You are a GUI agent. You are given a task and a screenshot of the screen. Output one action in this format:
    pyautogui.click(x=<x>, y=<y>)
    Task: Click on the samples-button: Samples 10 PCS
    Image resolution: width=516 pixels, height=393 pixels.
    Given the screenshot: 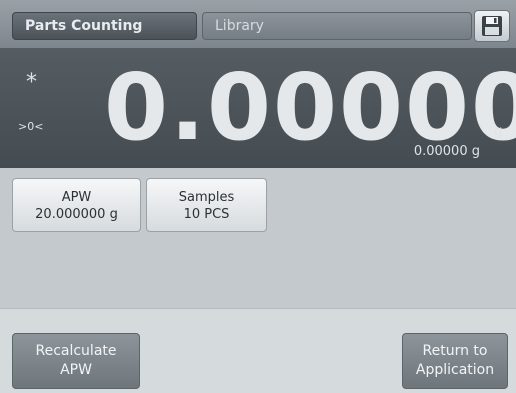 What is the action you would take?
    pyautogui.click(x=206, y=205)
    